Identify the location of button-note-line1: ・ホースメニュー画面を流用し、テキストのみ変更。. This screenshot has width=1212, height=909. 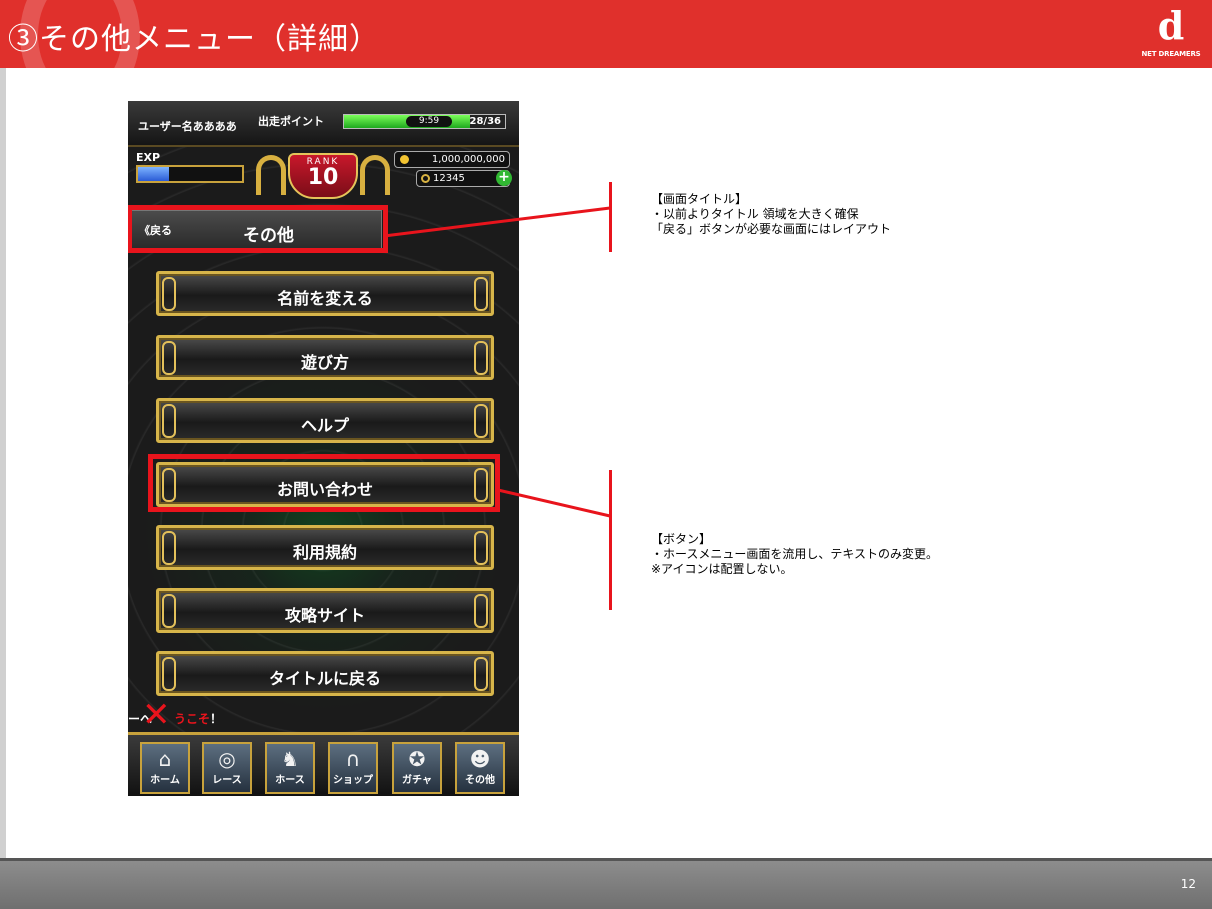
(795, 554).